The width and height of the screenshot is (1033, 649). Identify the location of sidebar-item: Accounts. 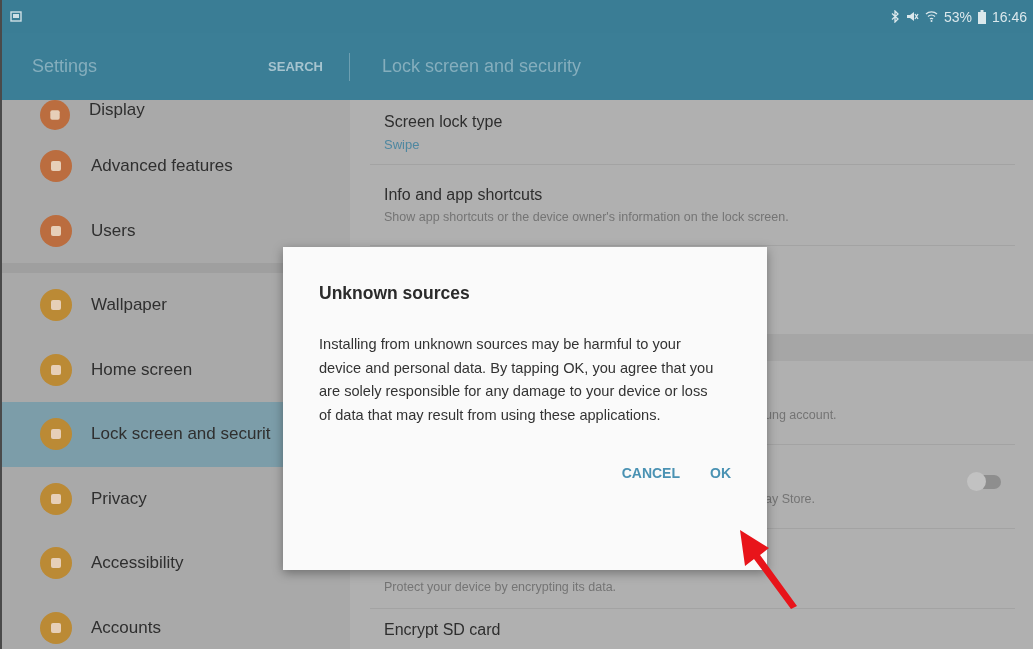
(176, 622).